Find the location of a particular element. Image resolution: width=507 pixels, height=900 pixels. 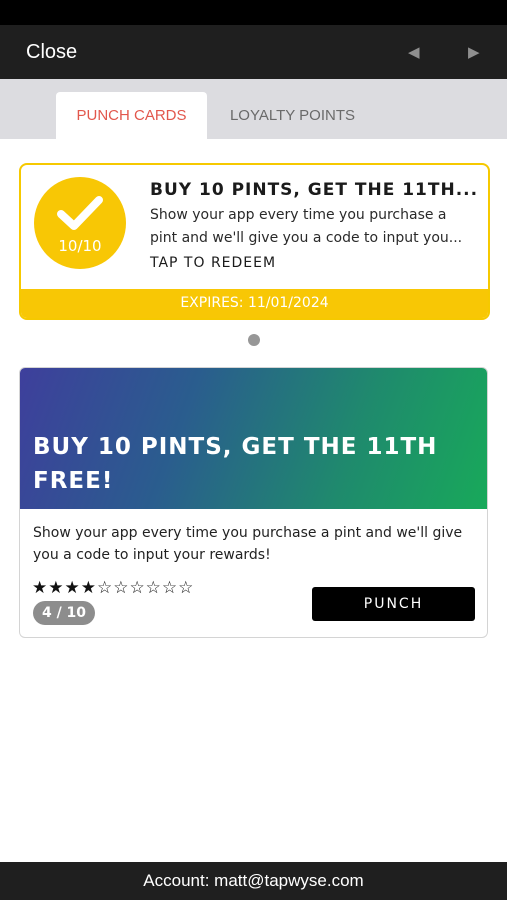

punch-card-banner: BUY 10 PINTS, GET THE 11TH FREE! is located at coordinates (253, 438).